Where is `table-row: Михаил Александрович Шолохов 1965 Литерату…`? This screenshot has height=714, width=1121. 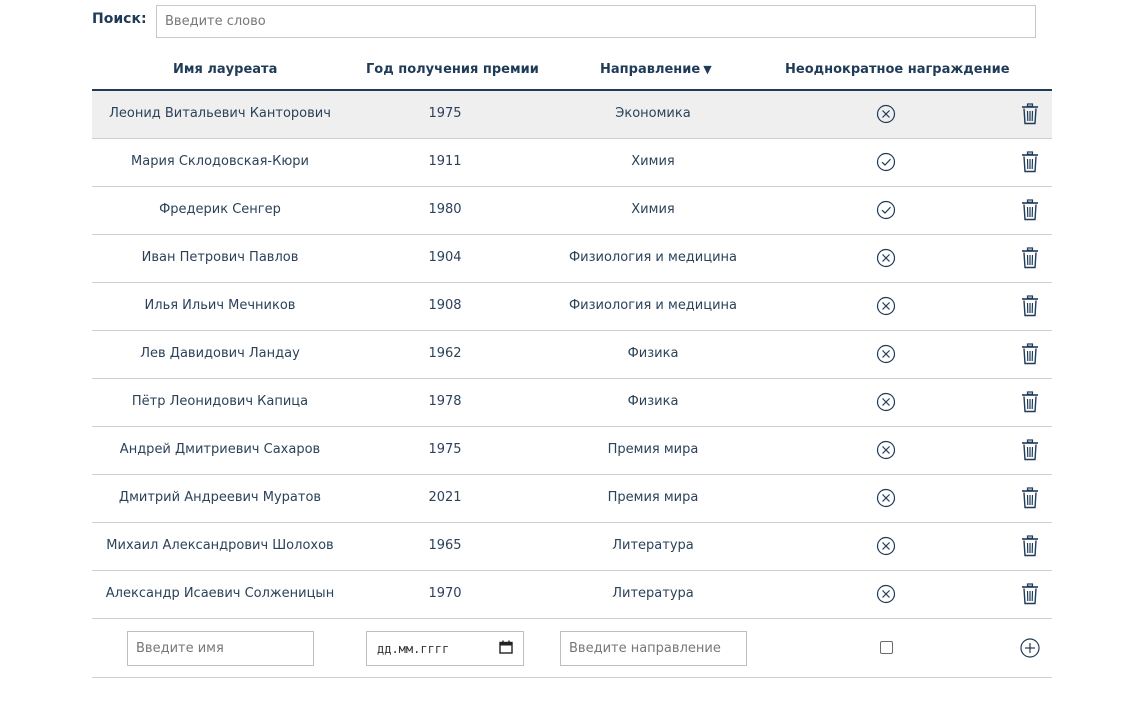 table-row: Михаил Александрович Шолохов 1965 Литерату… is located at coordinates (572, 547).